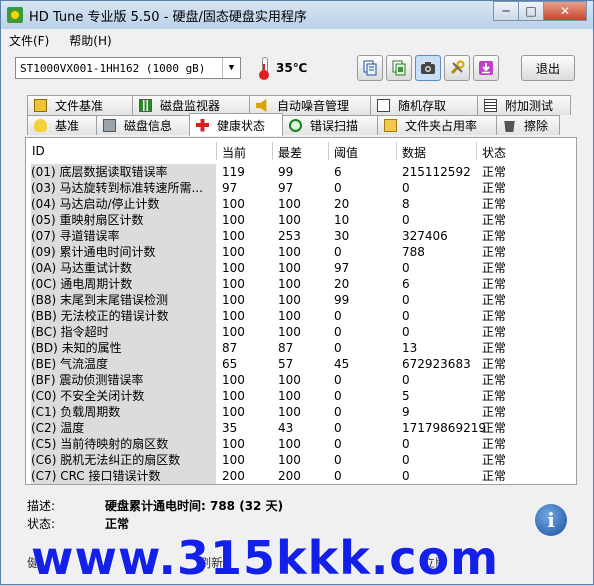 The width and height of the screenshot is (594, 586). Describe the element at coordinates (123, 284) in the screenshot. I see `cell-attribute: (0C) 通电周期计数` at that location.